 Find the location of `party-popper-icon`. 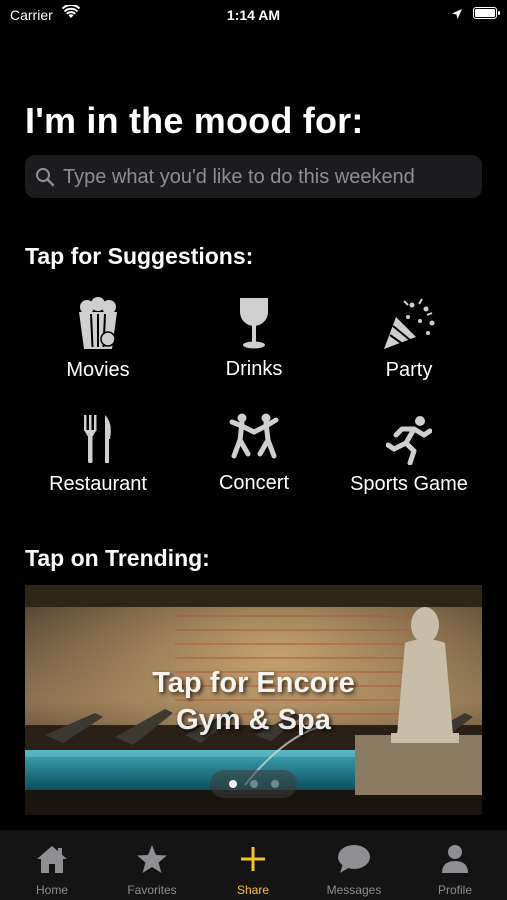

party-popper-icon is located at coordinates (409, 323).